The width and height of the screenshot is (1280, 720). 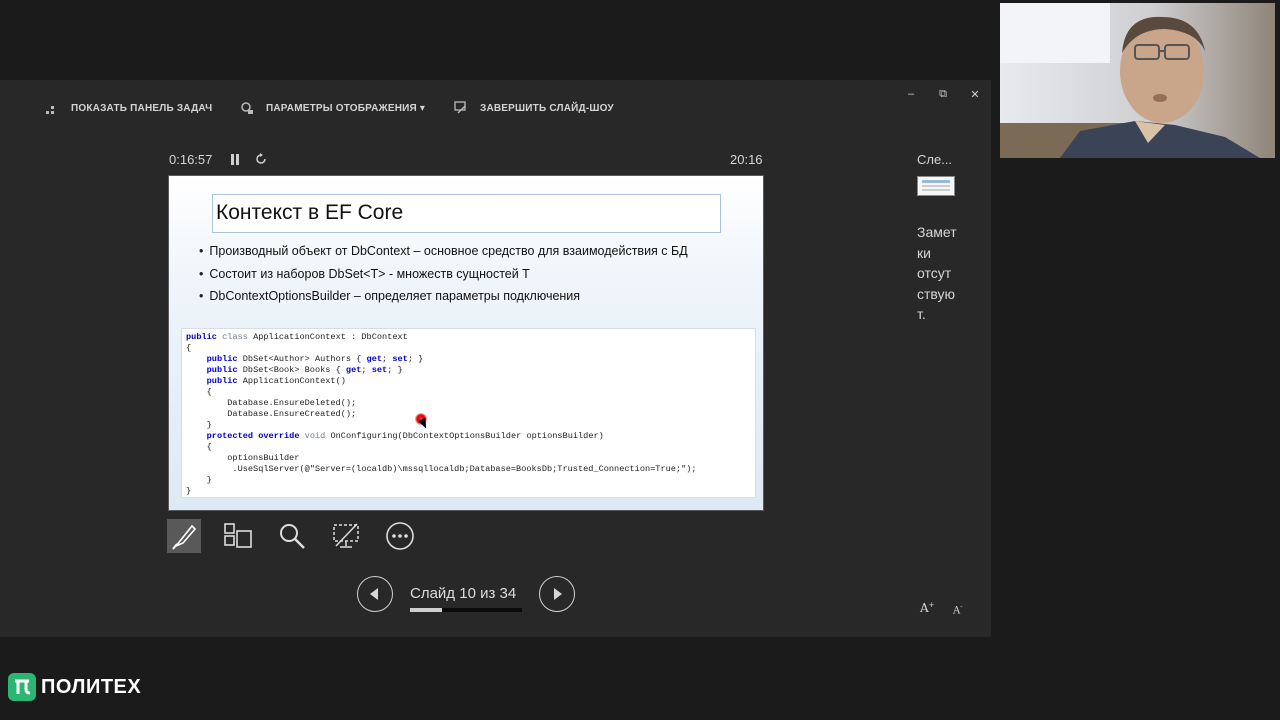 I want to click on triangle-right-icon, so click(x=558, y=594).